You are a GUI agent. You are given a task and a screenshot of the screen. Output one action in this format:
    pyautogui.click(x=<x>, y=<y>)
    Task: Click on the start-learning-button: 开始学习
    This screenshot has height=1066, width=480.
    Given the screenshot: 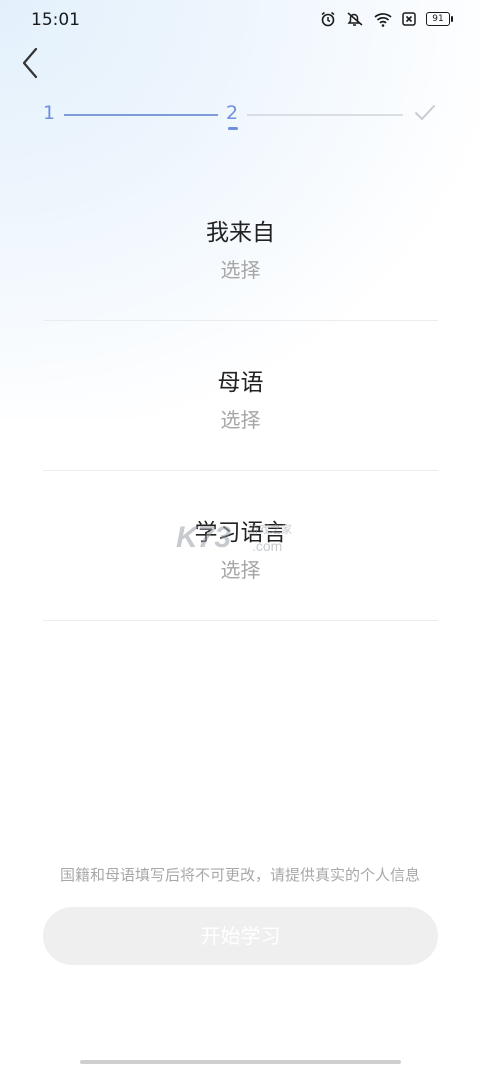 What is the action you would take?
    pyautogui.click(x=240, y=936)
    